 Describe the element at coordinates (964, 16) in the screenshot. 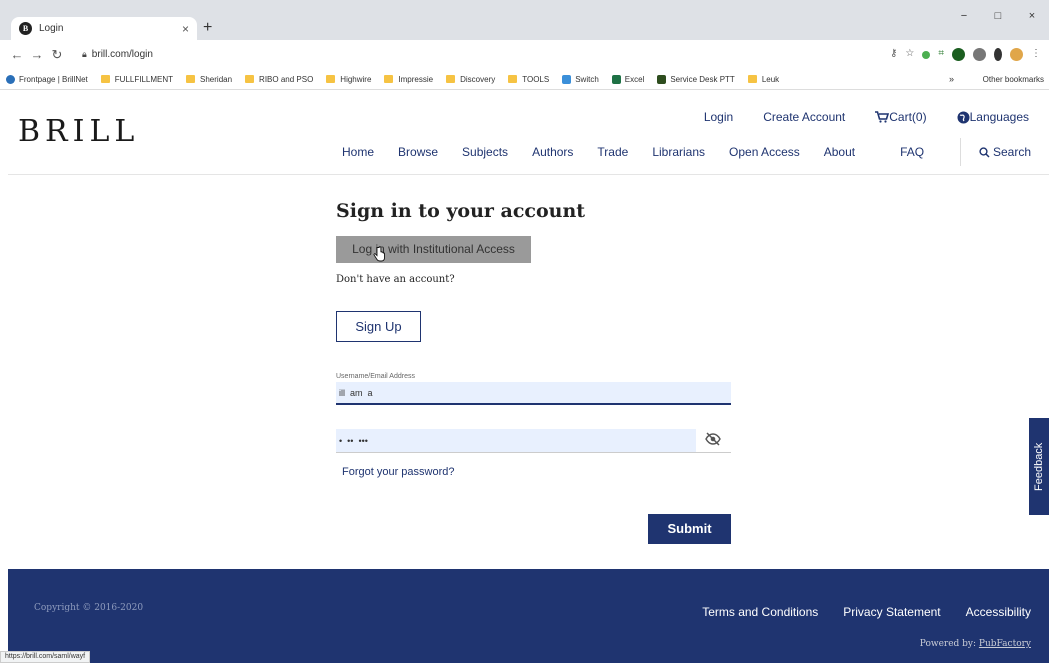

I see `minimize-button: −` at that location.